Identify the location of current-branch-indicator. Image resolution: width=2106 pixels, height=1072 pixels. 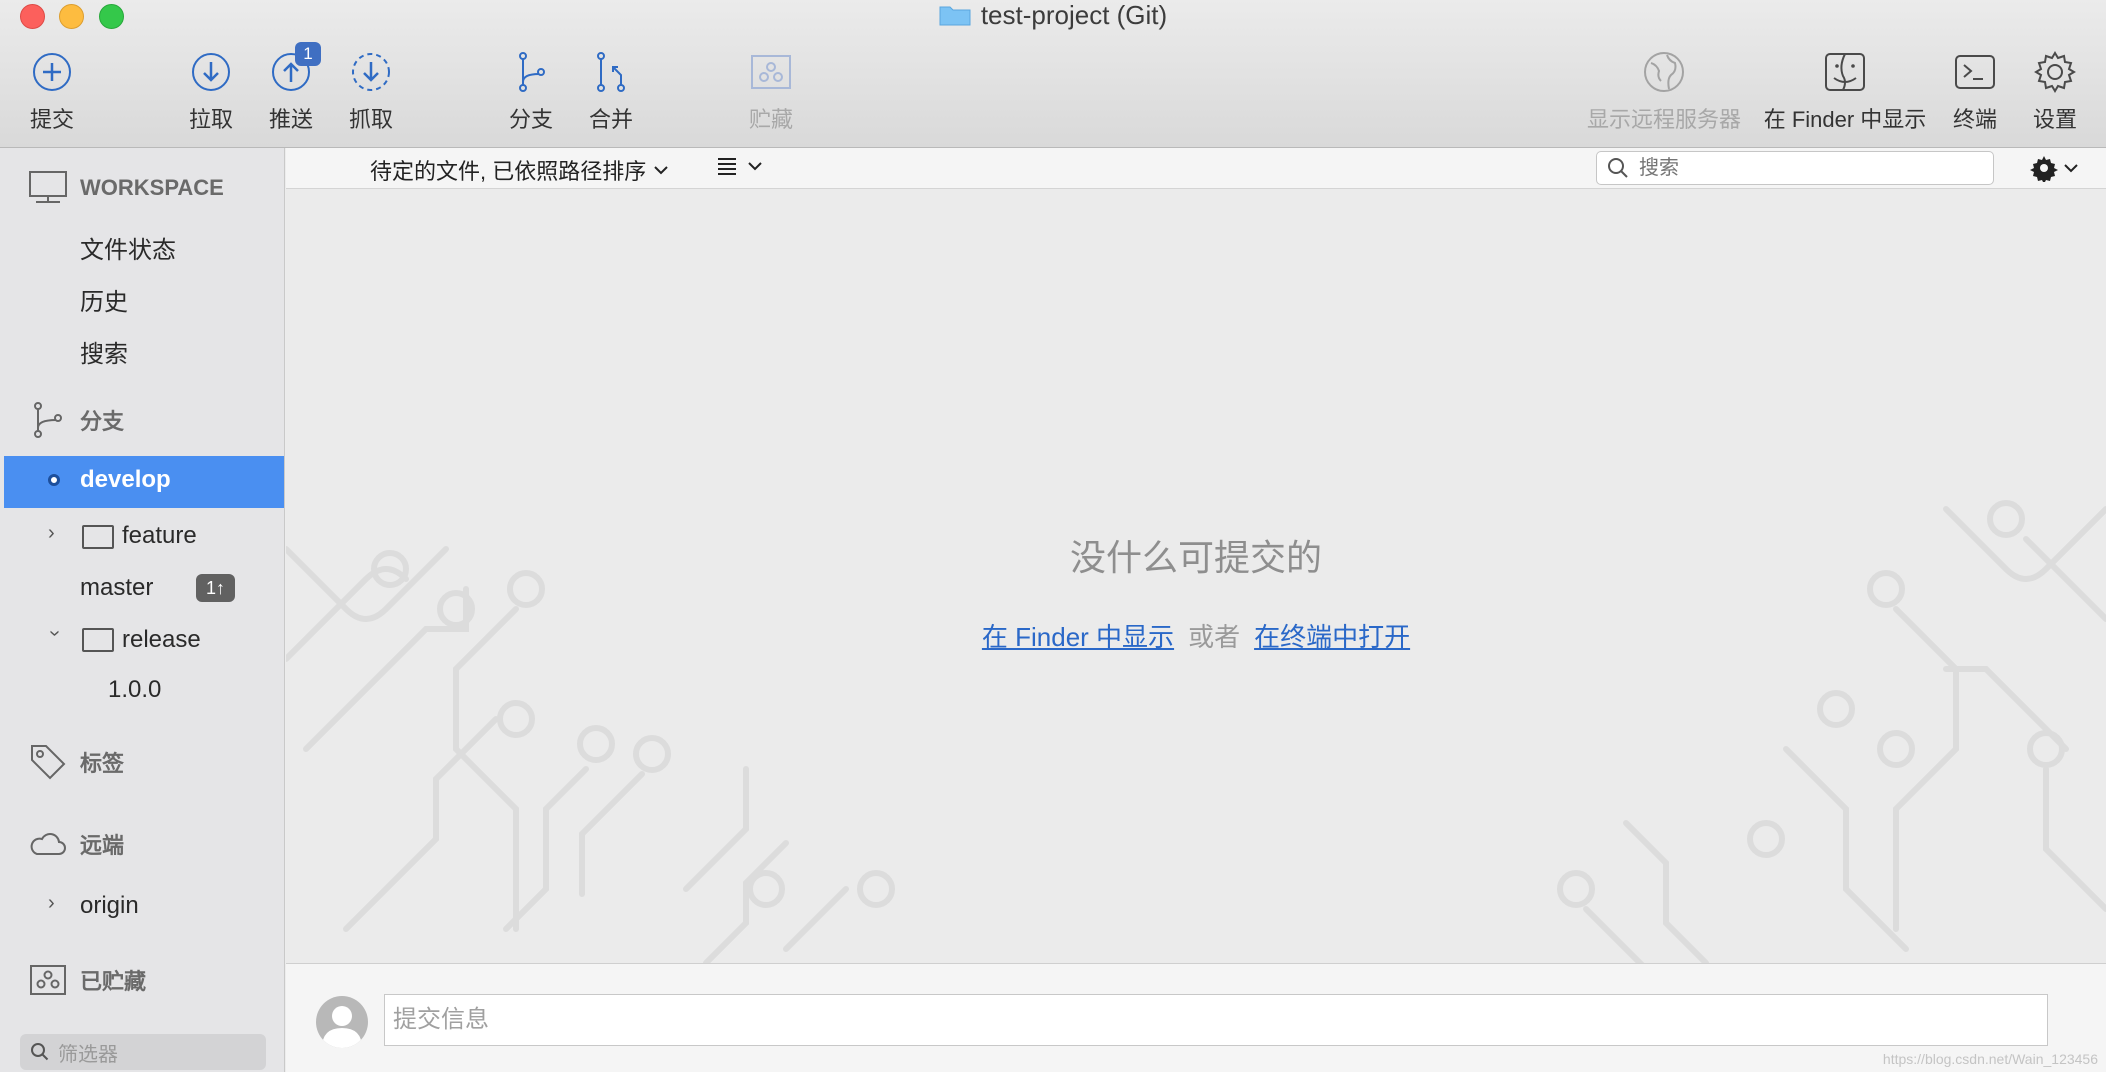
(54, 480).